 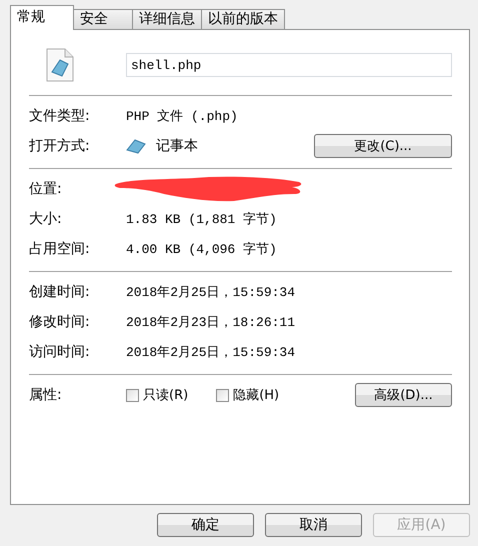 What do you see at coordinates (42, 17) in the screenshot?
I see `tab: 常规` at bounding box center [42, 17].